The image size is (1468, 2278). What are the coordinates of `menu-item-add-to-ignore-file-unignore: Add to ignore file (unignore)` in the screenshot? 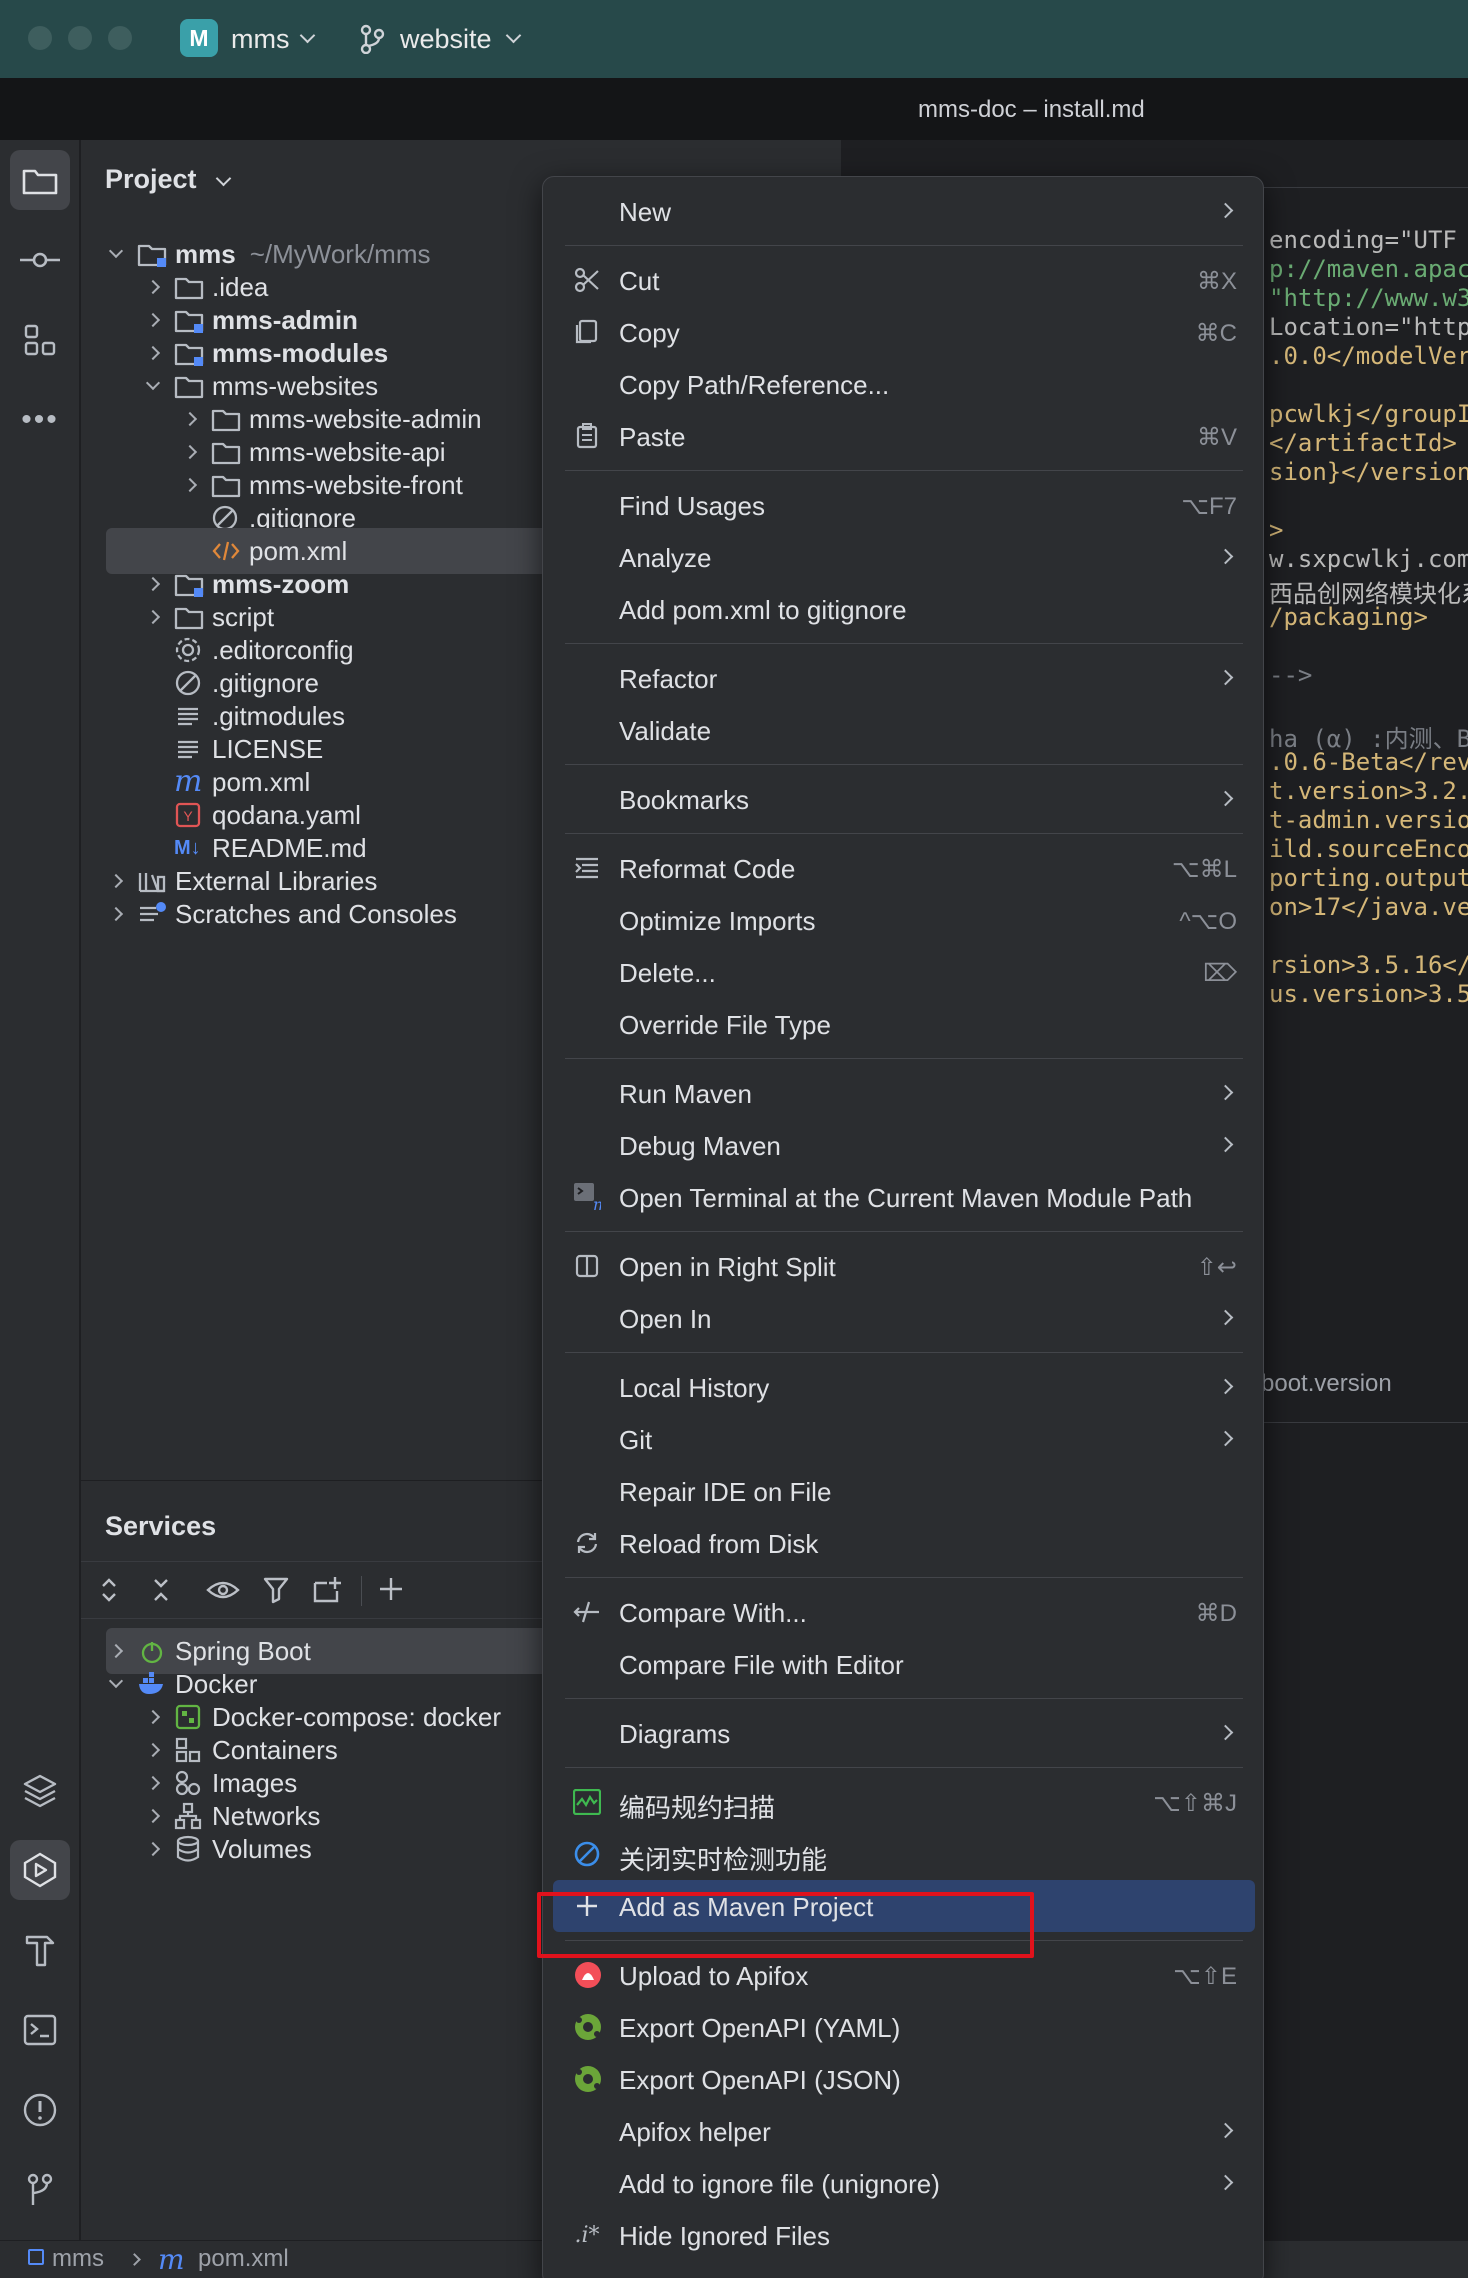 It's located at (904, 2183).